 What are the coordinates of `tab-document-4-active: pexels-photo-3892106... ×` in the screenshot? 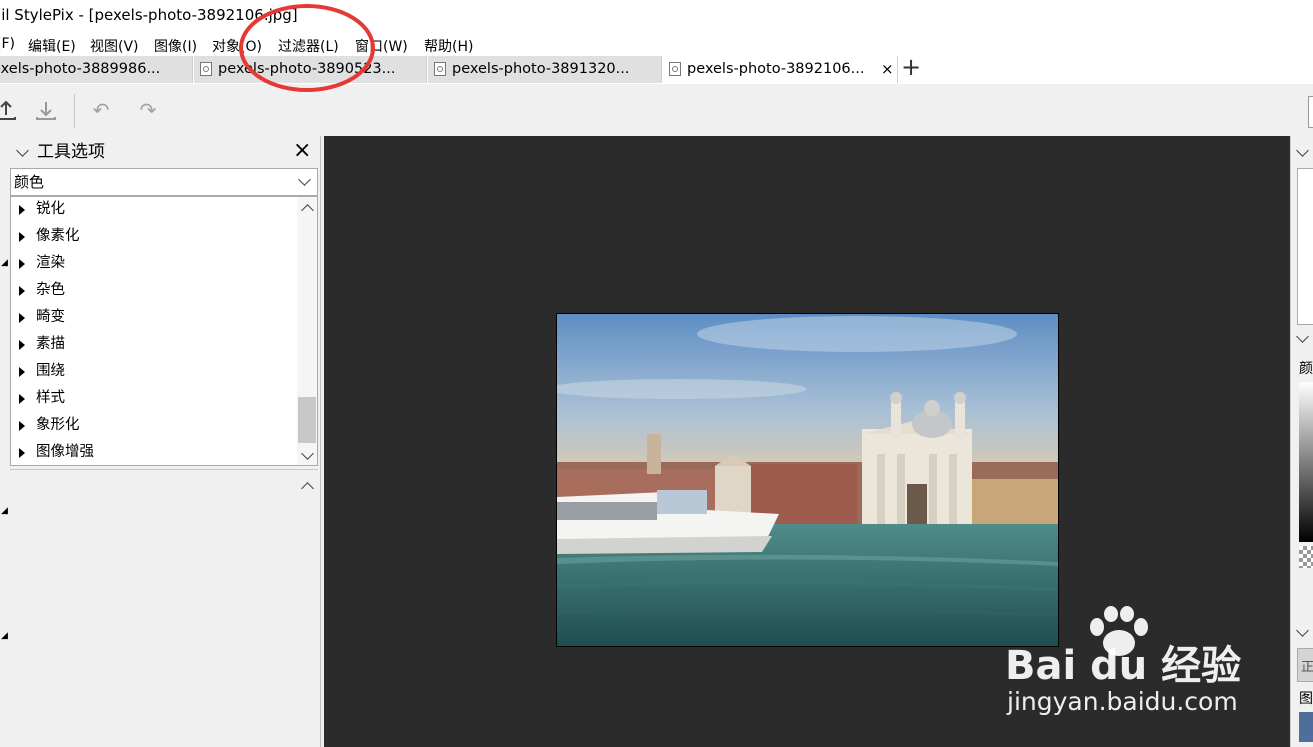 It's located at (780, 69).